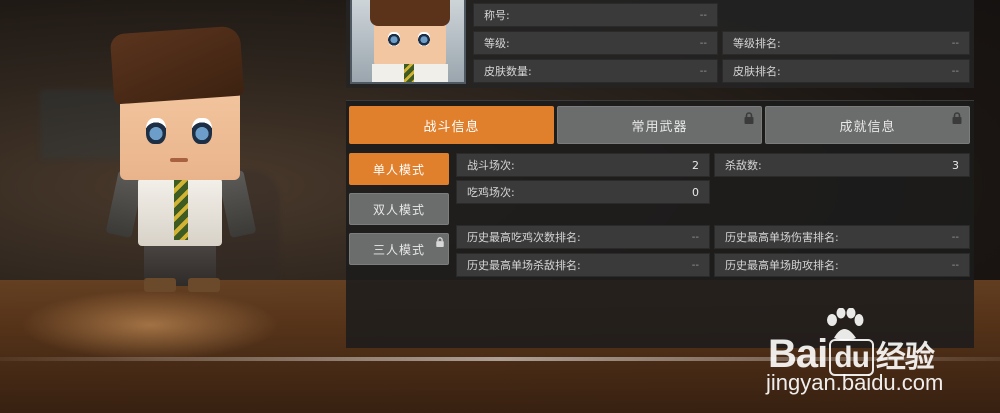 Image resolution: width=1000 pixels, height=413 pixels. I want to click on tab-achievements: 成就信息, so click(867, 125).